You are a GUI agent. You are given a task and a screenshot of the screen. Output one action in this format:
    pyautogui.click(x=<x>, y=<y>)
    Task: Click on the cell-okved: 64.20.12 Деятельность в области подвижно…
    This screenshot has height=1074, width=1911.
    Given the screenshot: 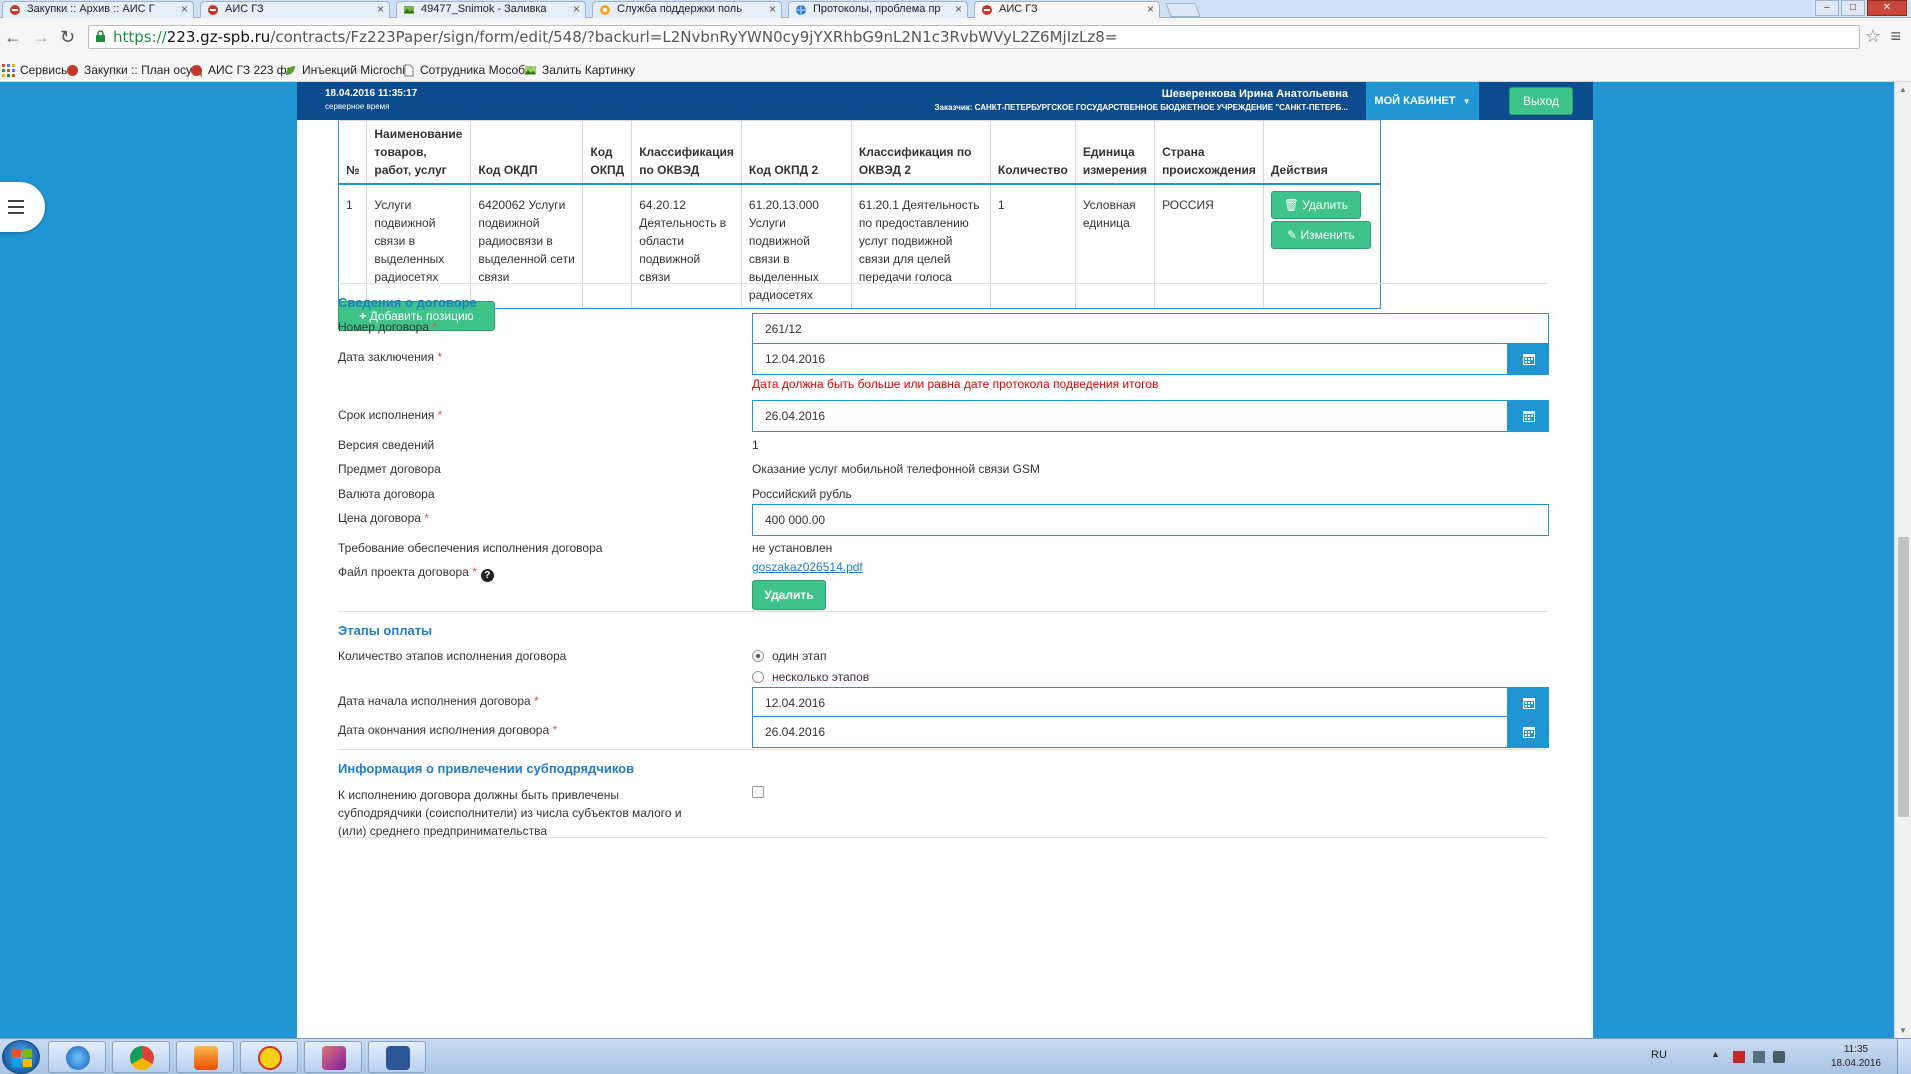 What is the action you would take?
    pyautogui.click(x=686, y=246)
    